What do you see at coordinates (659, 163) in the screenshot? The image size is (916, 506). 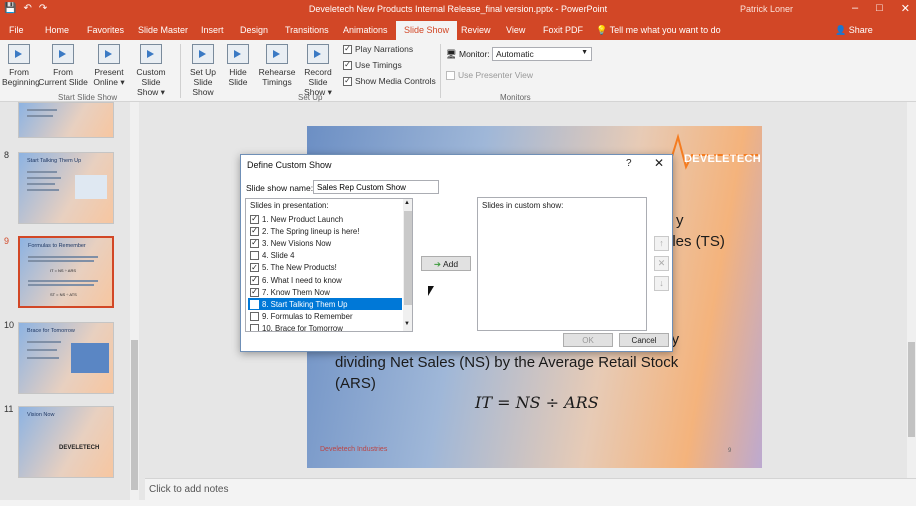 I see `close-icon: ✕` at bounding box center [659, 163].